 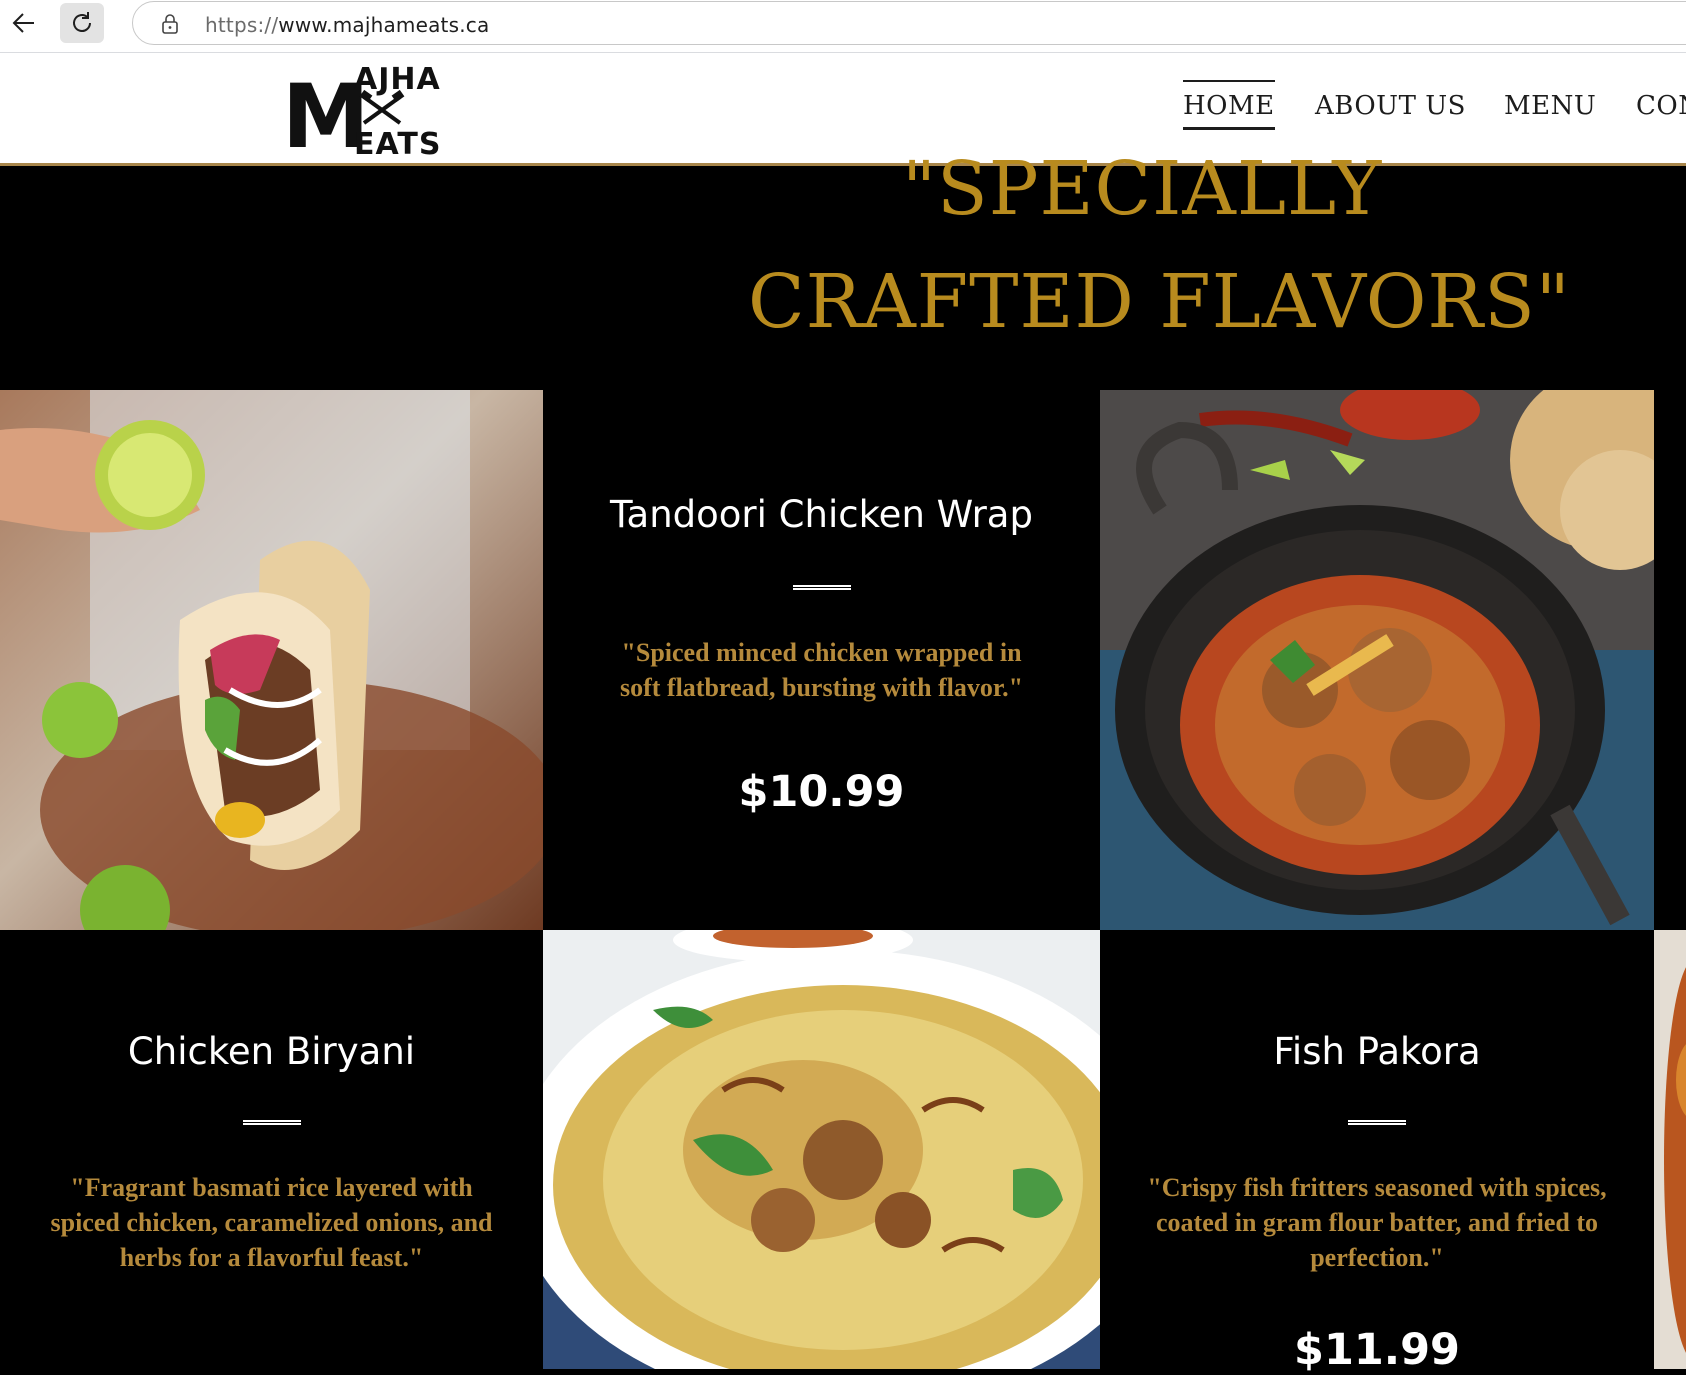 I want to click on description-line: herbs for a flavorful feast.", so click(x=271, y=1257).